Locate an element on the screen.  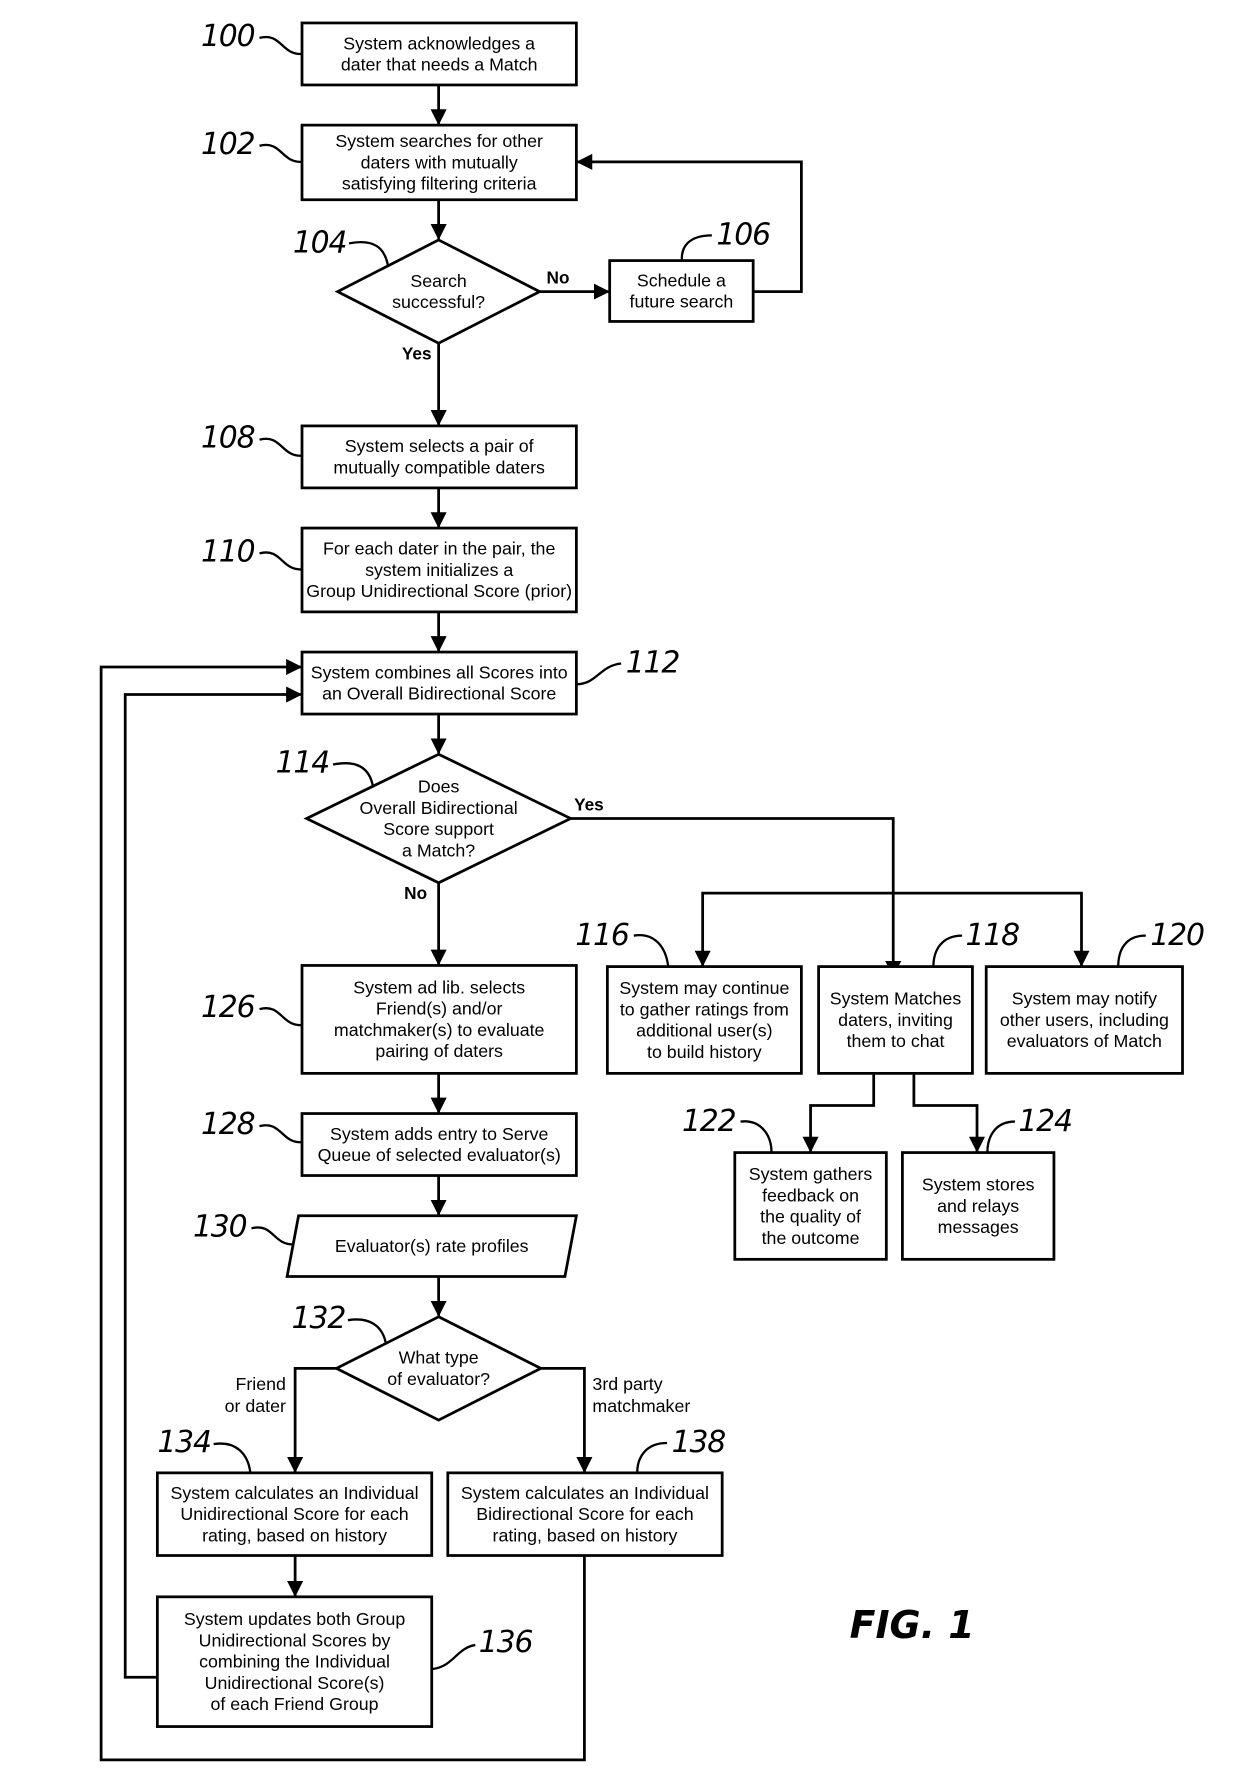
ref-100: 100 is located at coordinates (228, 36).